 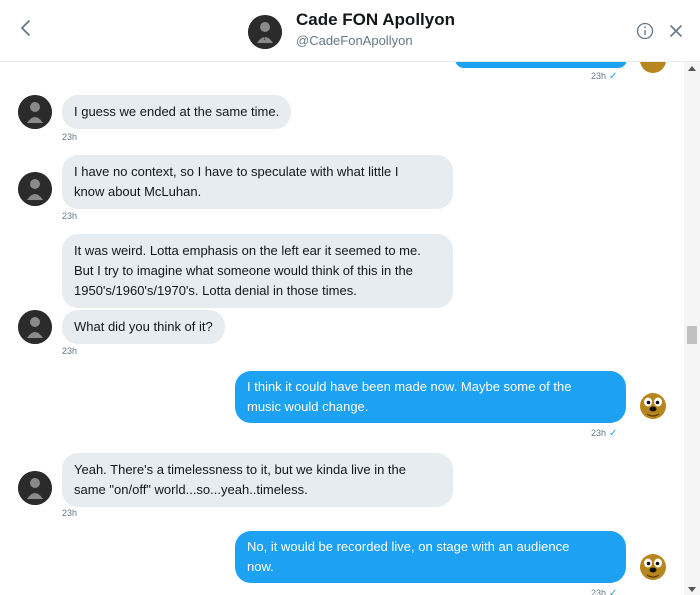 I want to click on message-text: now., so click(x=260, y=566).